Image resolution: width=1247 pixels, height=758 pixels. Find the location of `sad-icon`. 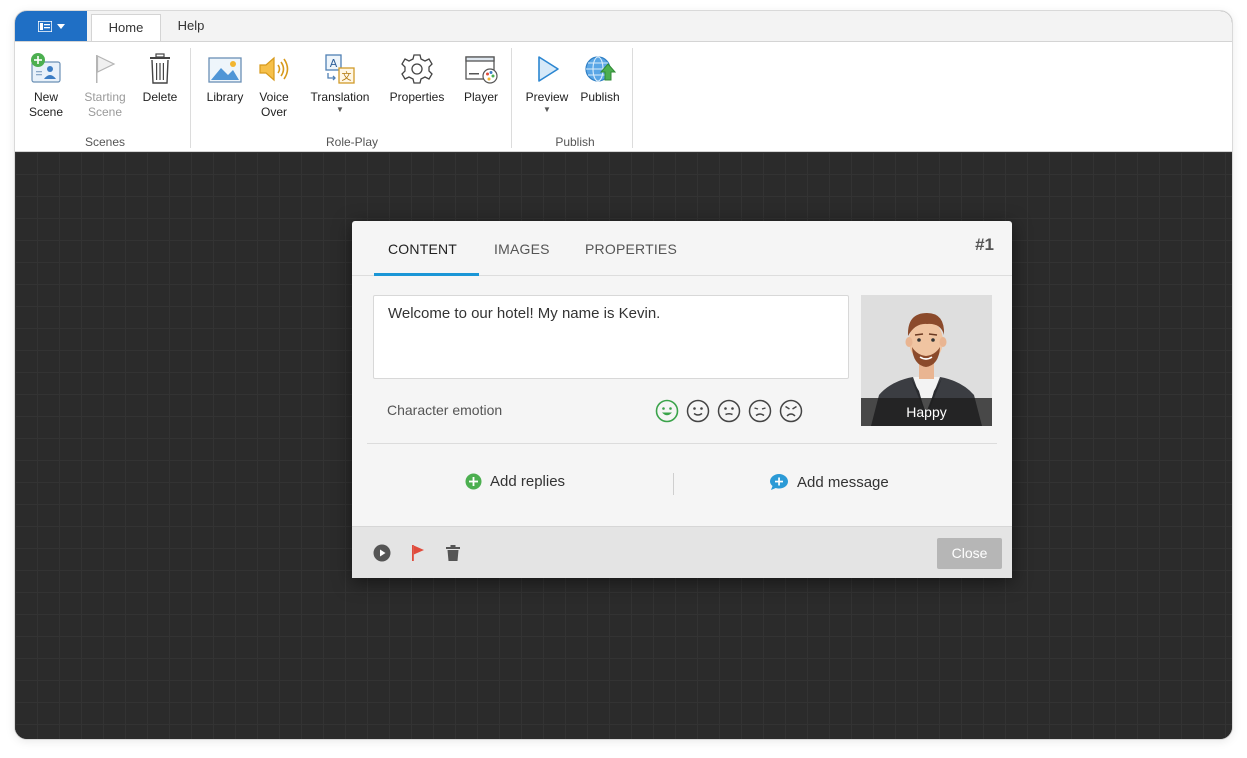

sad-icon is located at coordinates (760, 411).